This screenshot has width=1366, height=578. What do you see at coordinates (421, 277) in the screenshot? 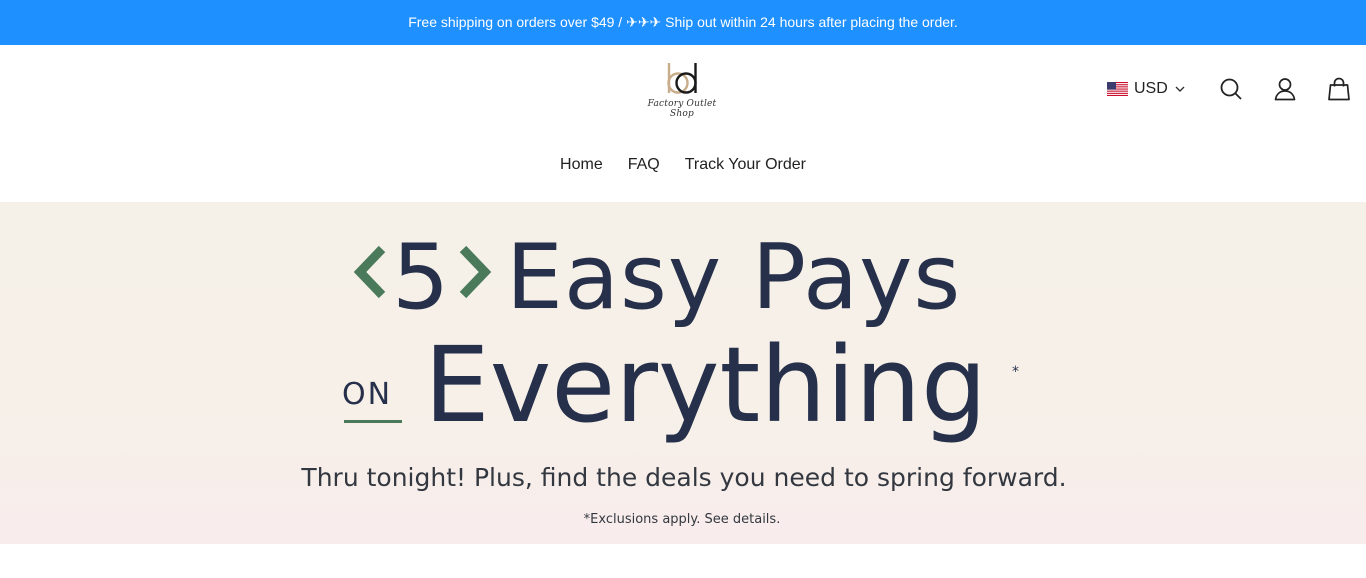
I see `banner-number: 5` at bounding box center [421, 277].